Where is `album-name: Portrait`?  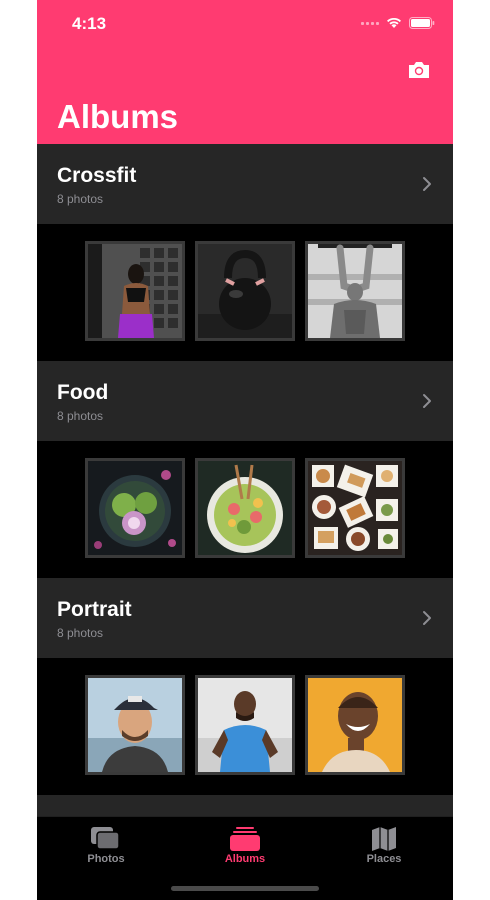 album-name: Portrait is located at coordinates (94, 609).